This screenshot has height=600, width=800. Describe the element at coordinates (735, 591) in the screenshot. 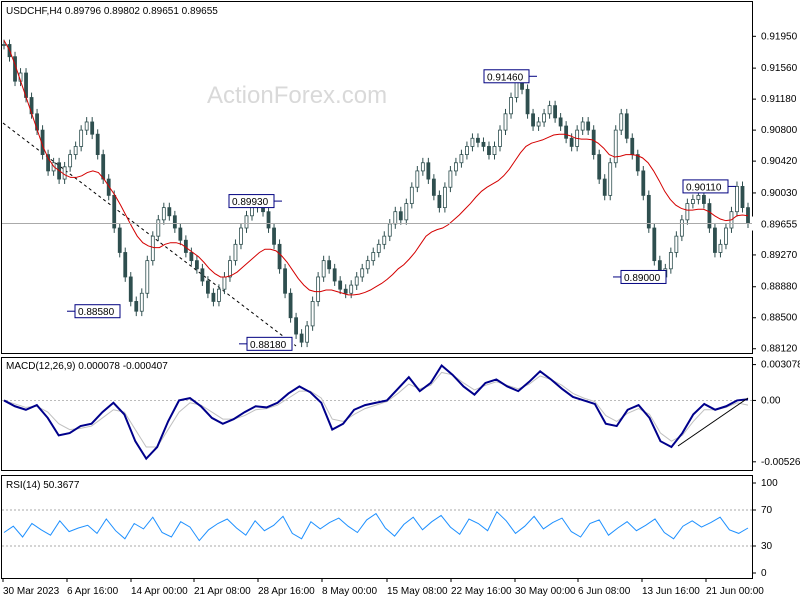

I see `x-tick-label: 21 Jun 00:00` at that location.